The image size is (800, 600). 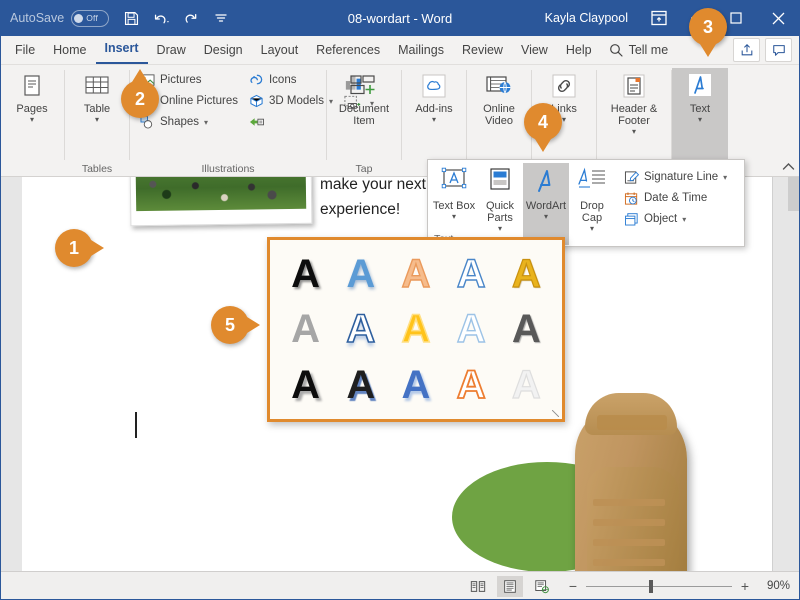 I want to click on print-layout-icon, so click(x=510, y=586).